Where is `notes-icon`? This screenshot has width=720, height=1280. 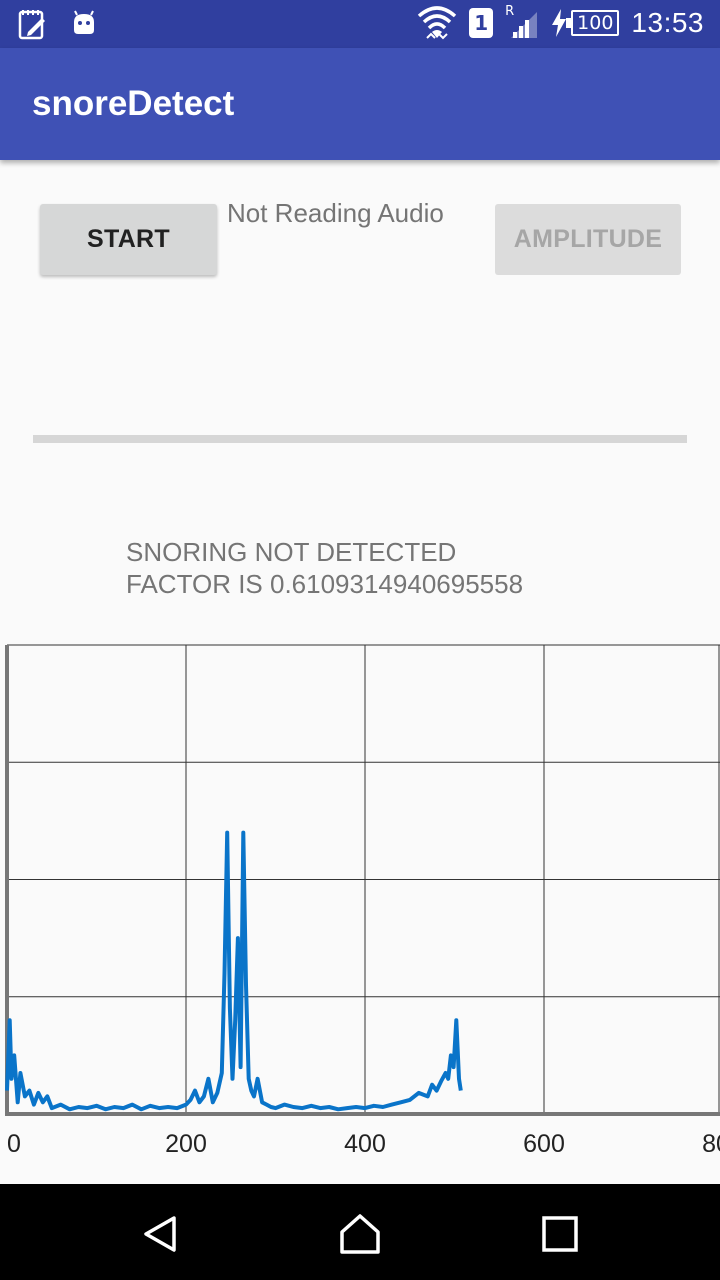
notes-icon is located at coordinates (31, 25).